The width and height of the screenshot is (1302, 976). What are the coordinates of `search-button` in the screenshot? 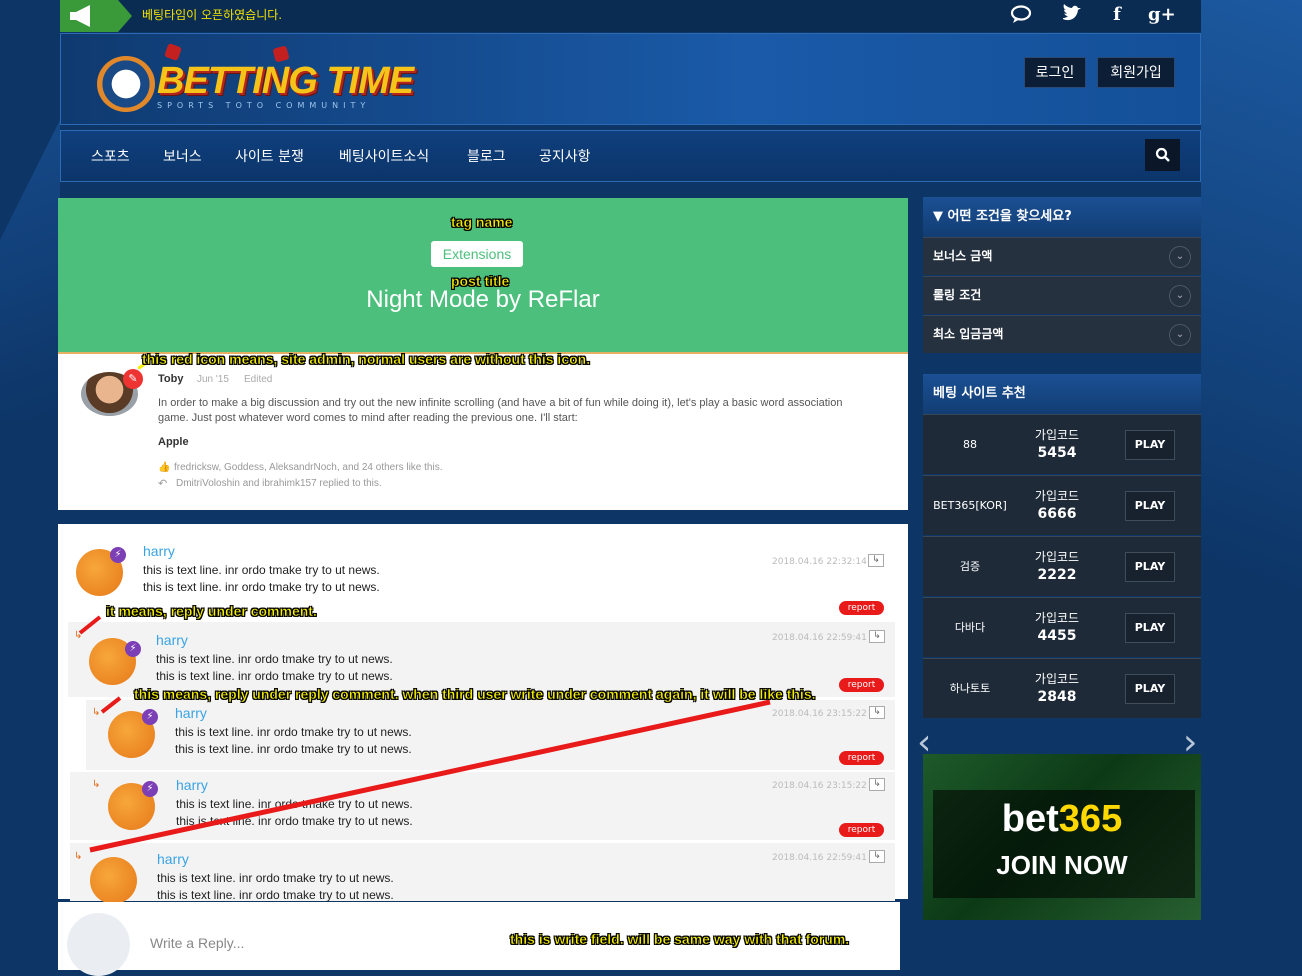 It's located at (1162, 155).